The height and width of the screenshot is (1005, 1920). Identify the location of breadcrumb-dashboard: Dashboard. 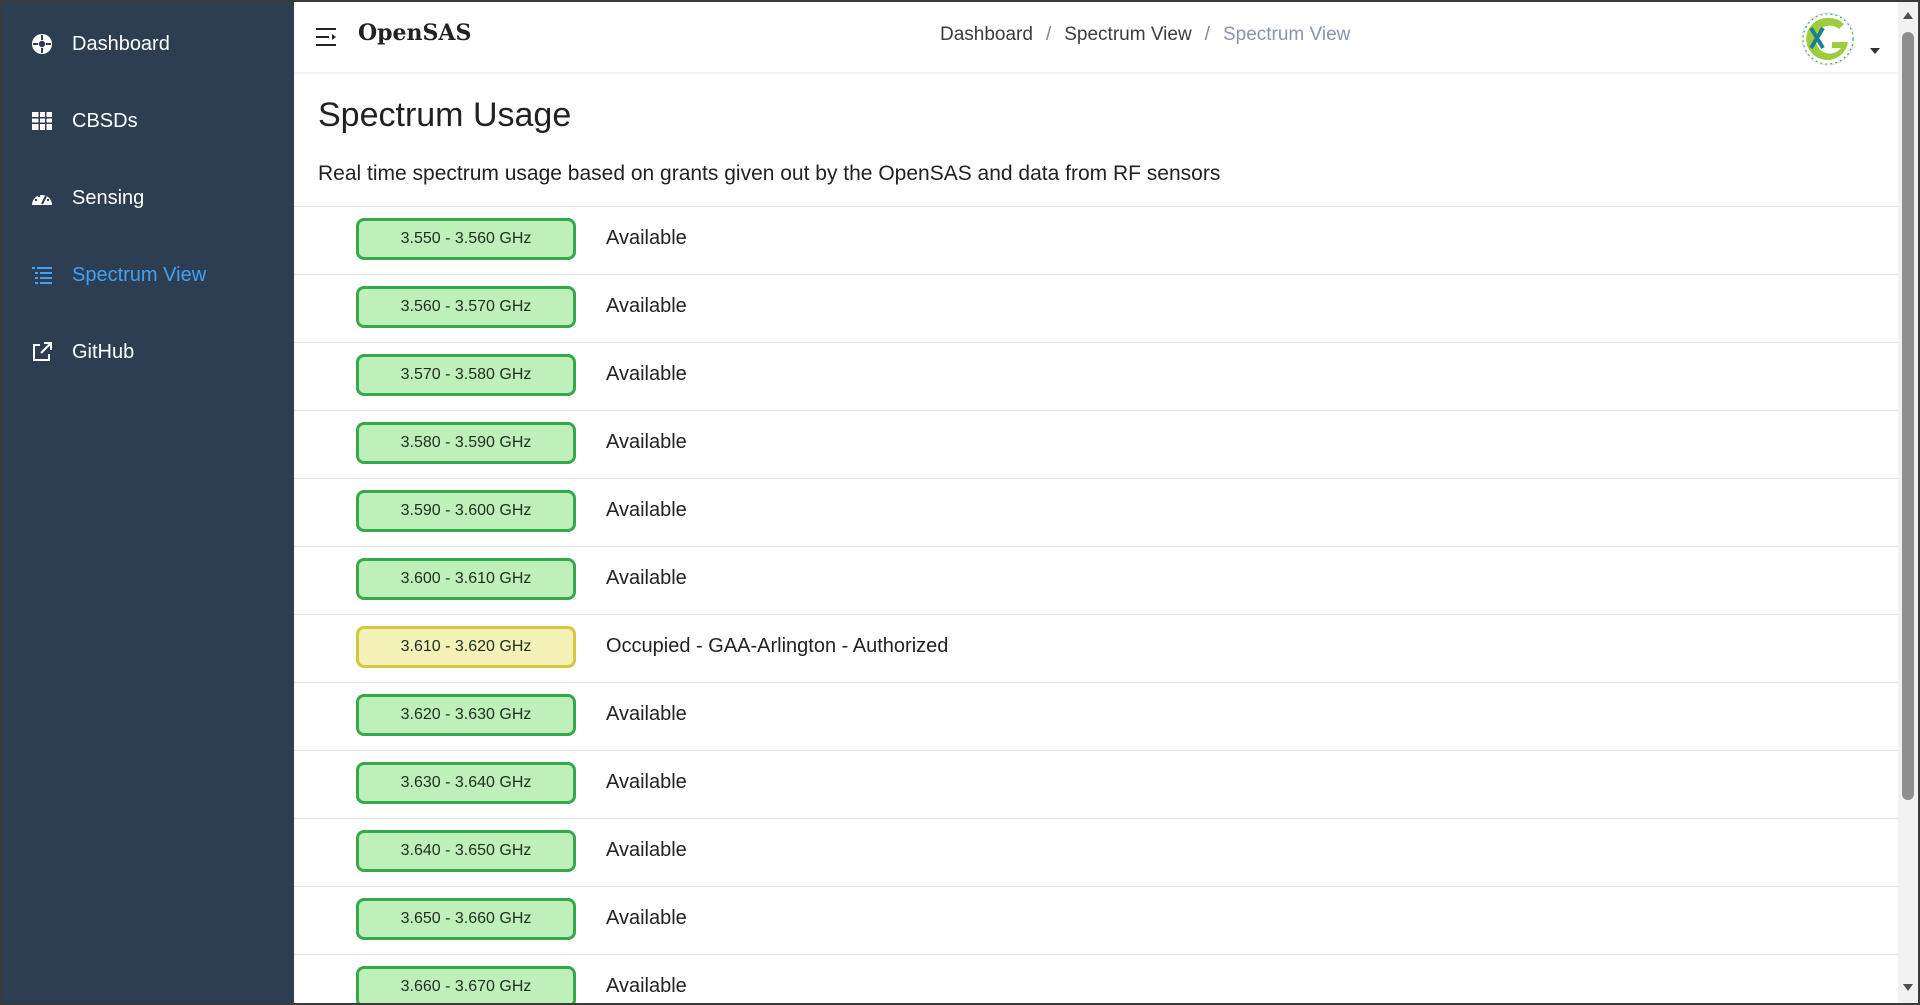
(986, 35).